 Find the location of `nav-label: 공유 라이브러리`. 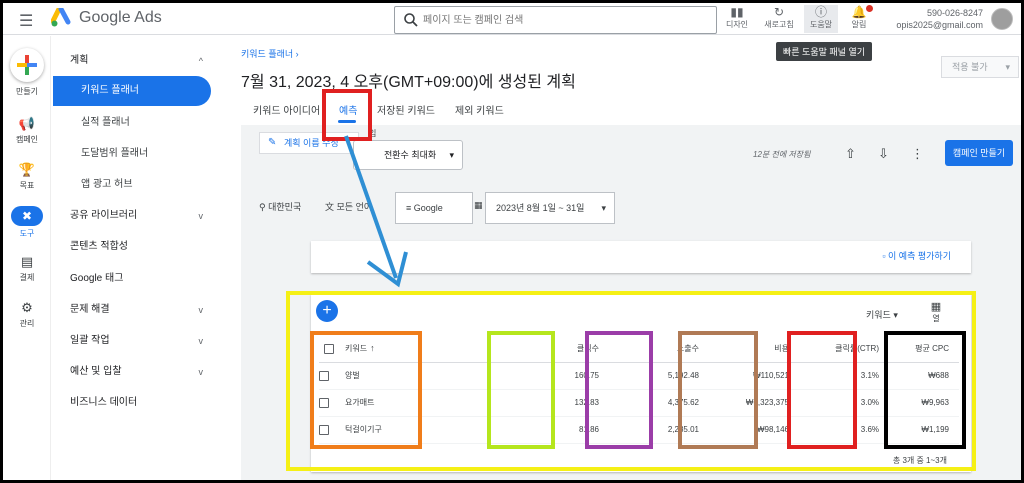

nav-label: 공유 라이브러리 is located at coordinates (104, 215).